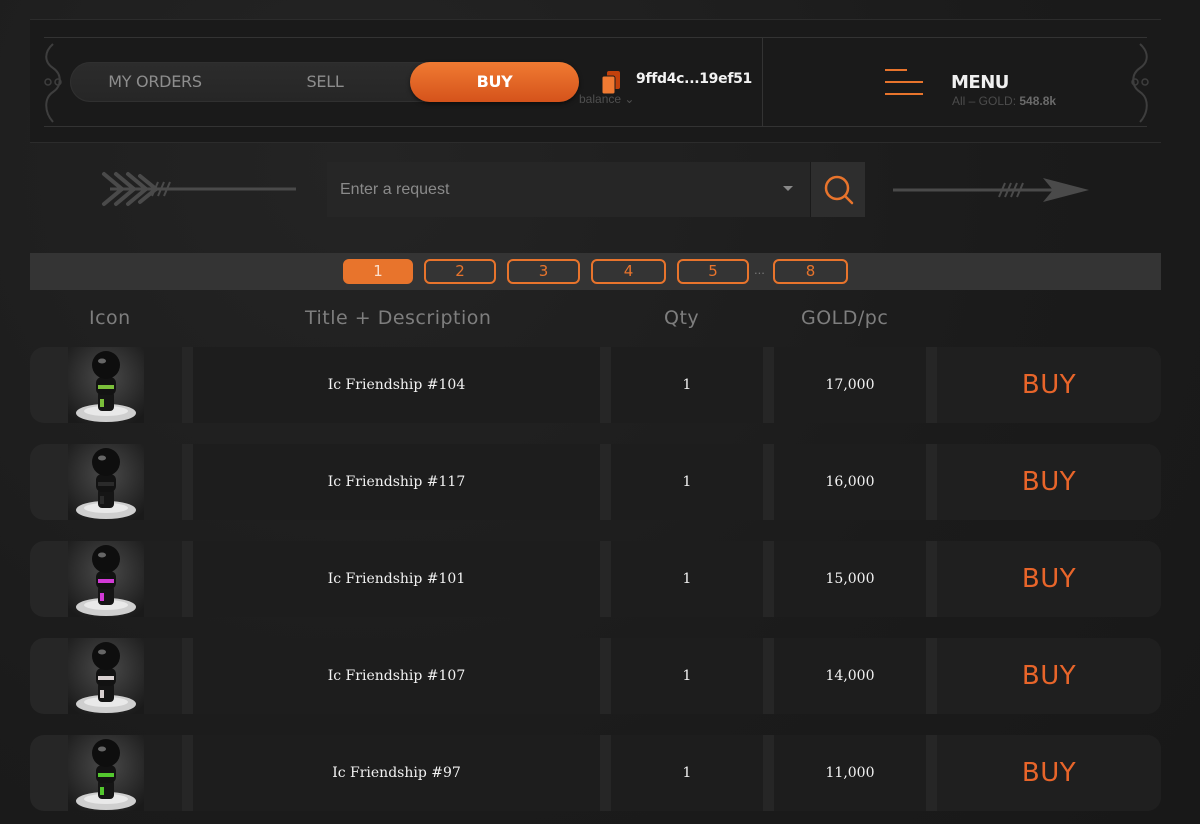  I want to click on listing-row: Ic Friendship #104 1 17,000 BUY, so click(595, 385).